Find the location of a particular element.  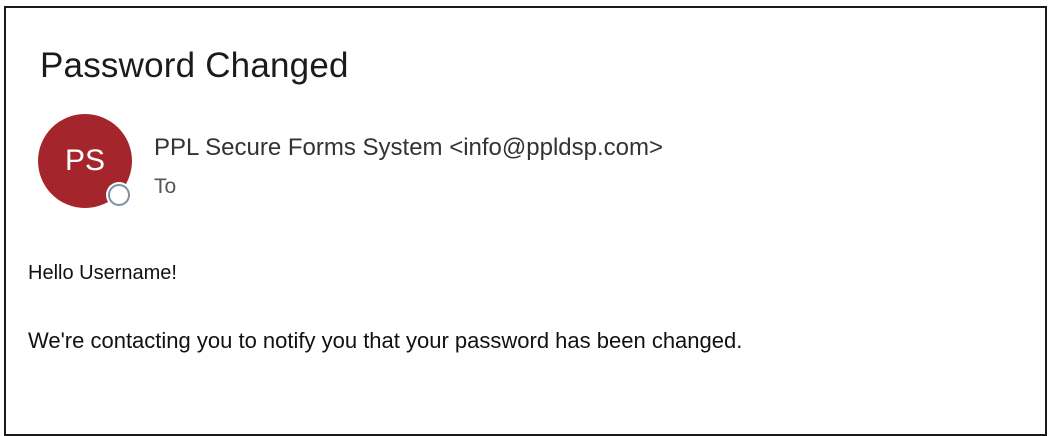

email-greeting: Hello Username! is located at coordinates (102, 273).